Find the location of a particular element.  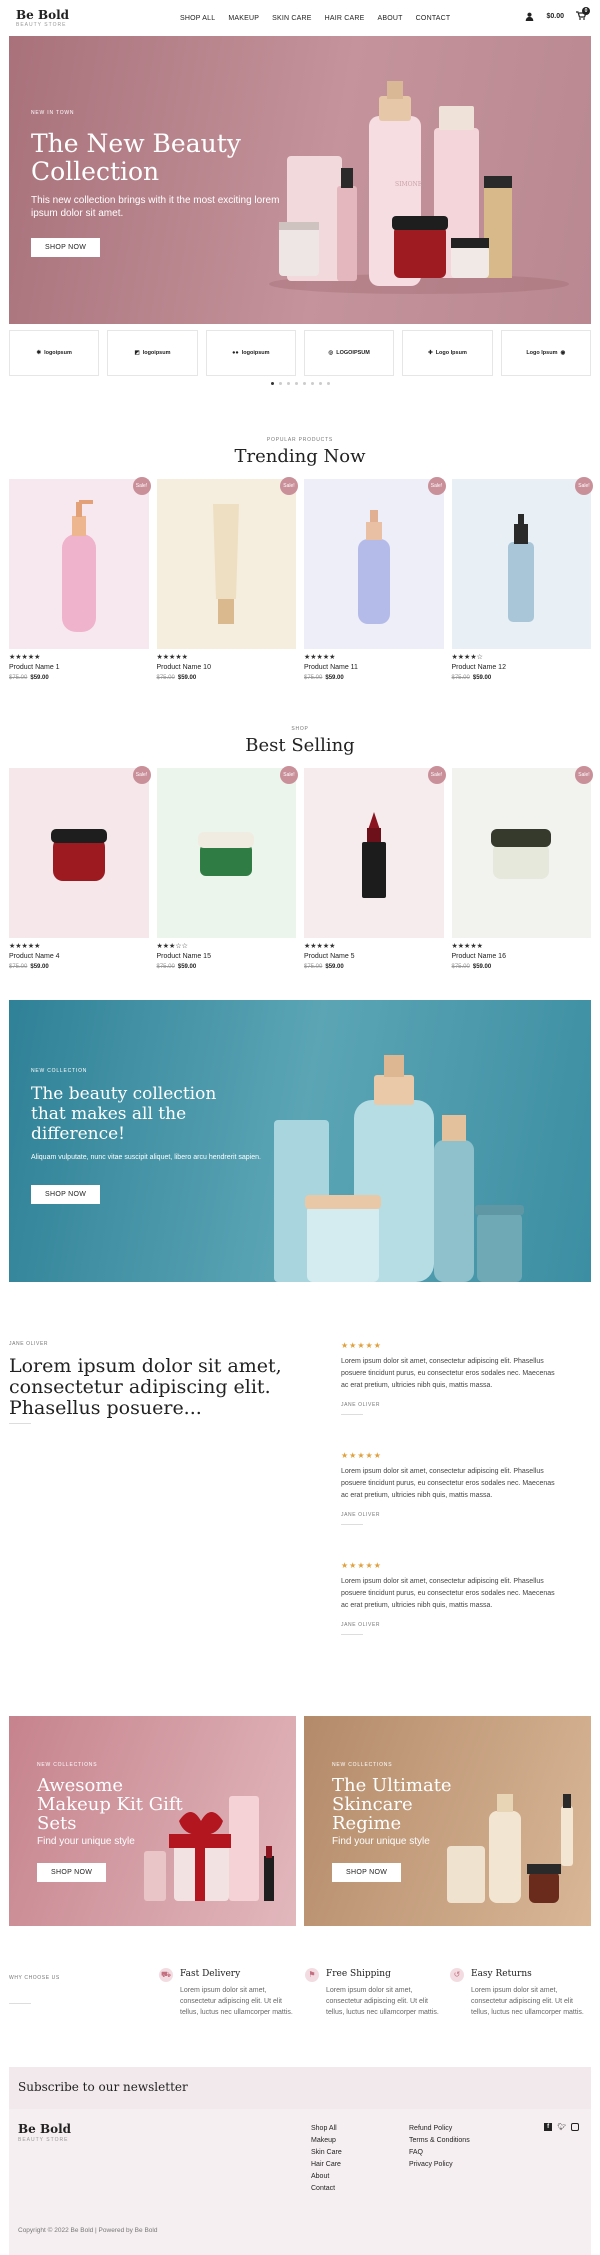

product-name: Product Name 4 is located at coordinates (79, 956).